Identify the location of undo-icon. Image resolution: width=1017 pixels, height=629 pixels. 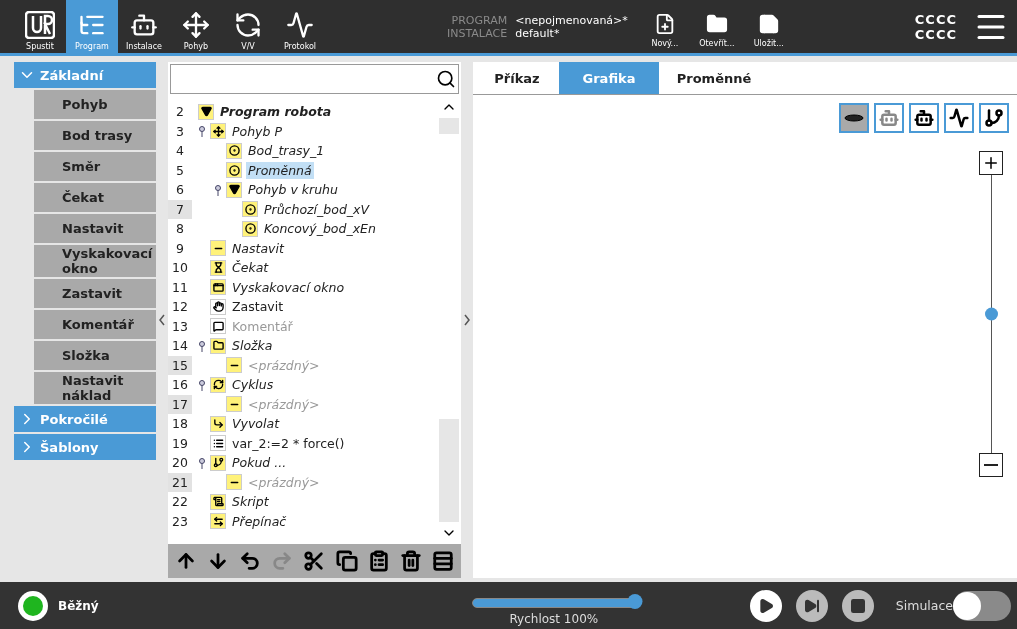
(250, 561).